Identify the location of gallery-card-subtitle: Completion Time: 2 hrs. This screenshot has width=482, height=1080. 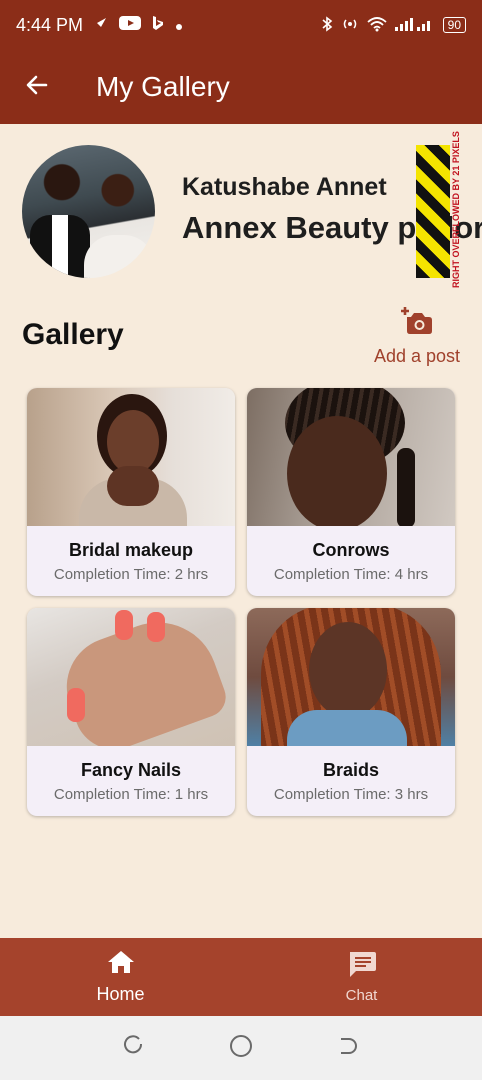
(131, 574).